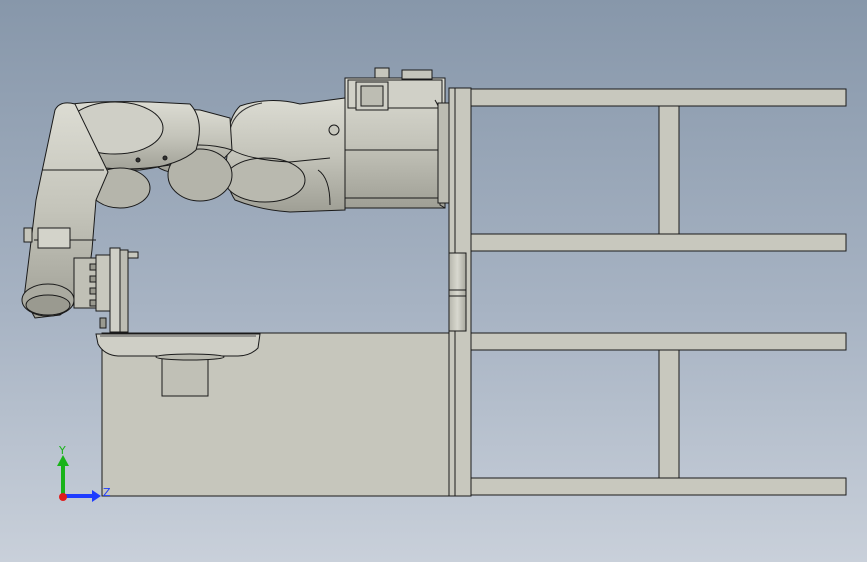 Image resolution: width=867 pixels, height=562 pixels. I want to click on table-body, so click(275, 414).